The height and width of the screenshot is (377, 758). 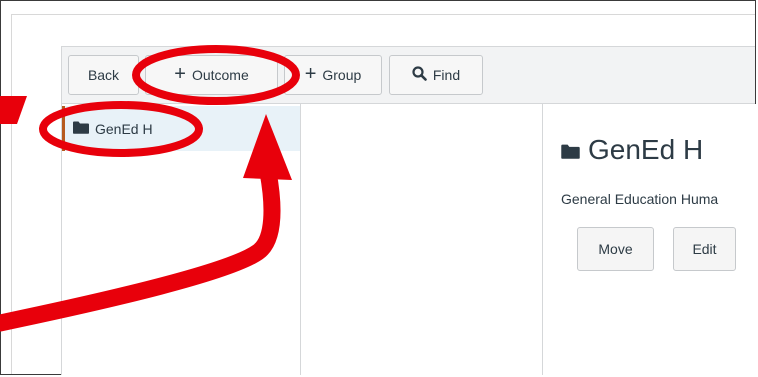 What do you see at coordinates (124, 128) in the screenshot?
I see `tree-item-label: GenEd H` at bounding box center [124, 128].